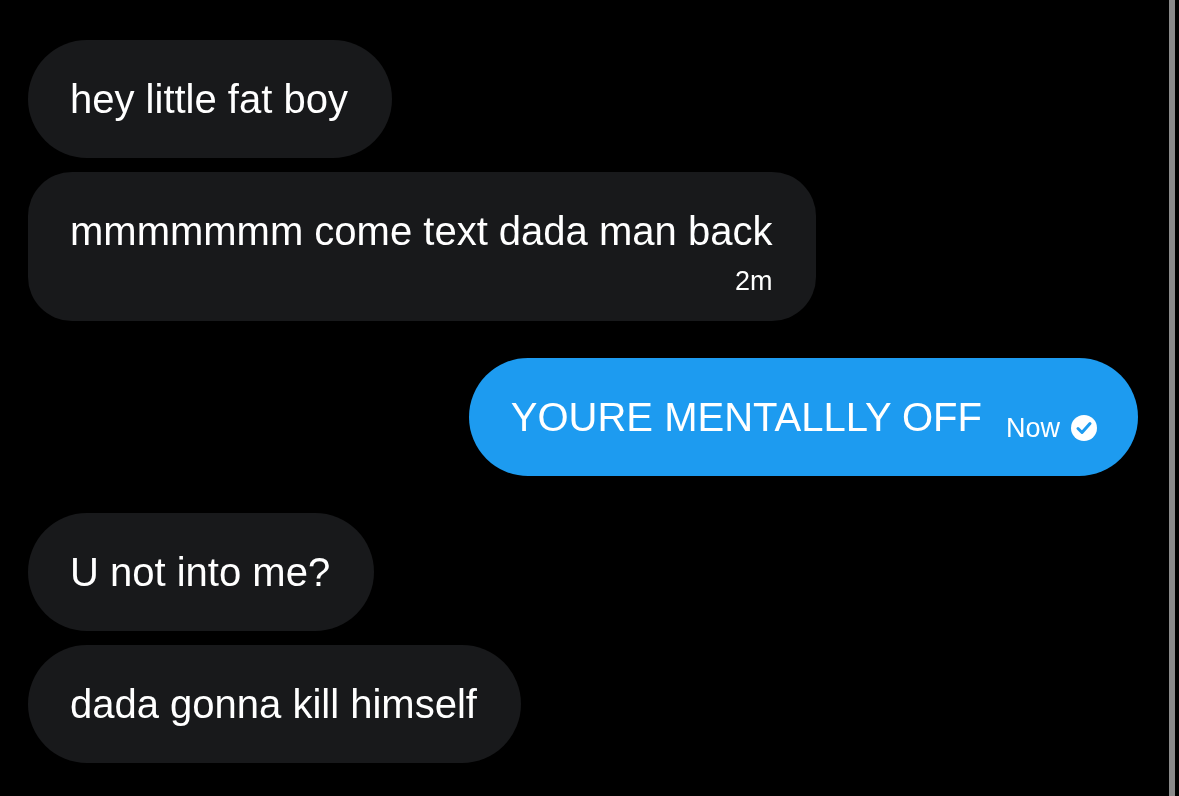  I want to click on timestamp: 2m, so click(753, 281).